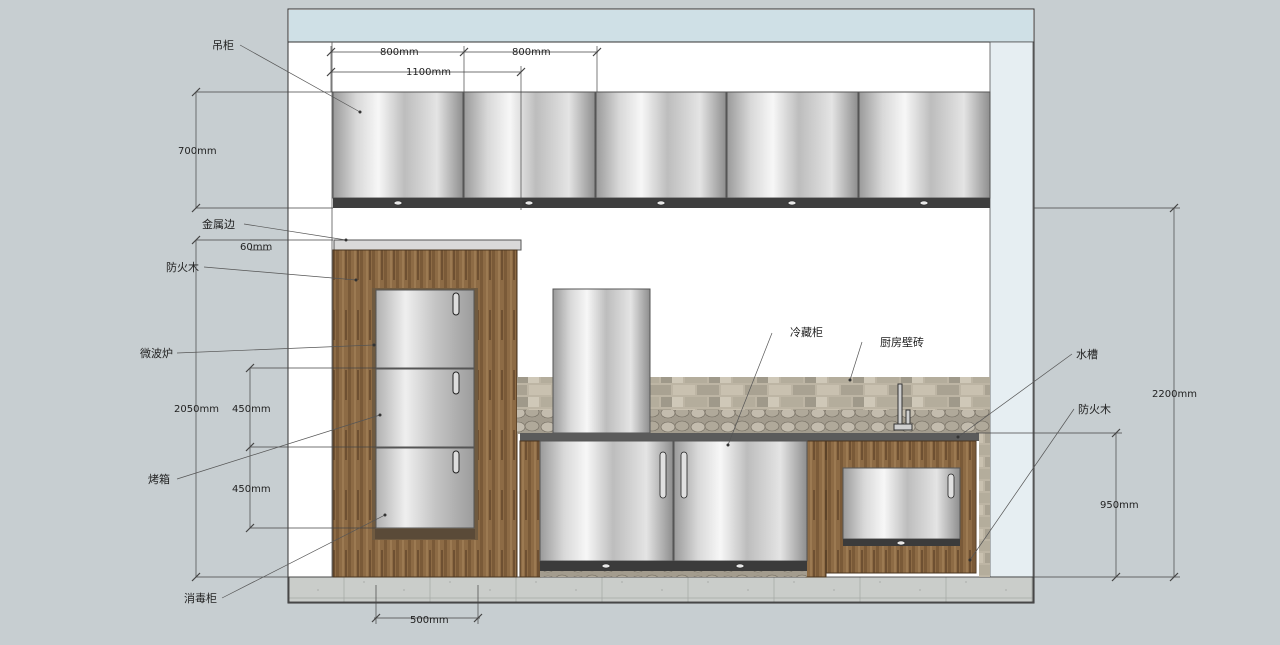 This screenshot has height=645, width=1280. I want to click on dim-total-height: 2200mm, so click(1174, 394).